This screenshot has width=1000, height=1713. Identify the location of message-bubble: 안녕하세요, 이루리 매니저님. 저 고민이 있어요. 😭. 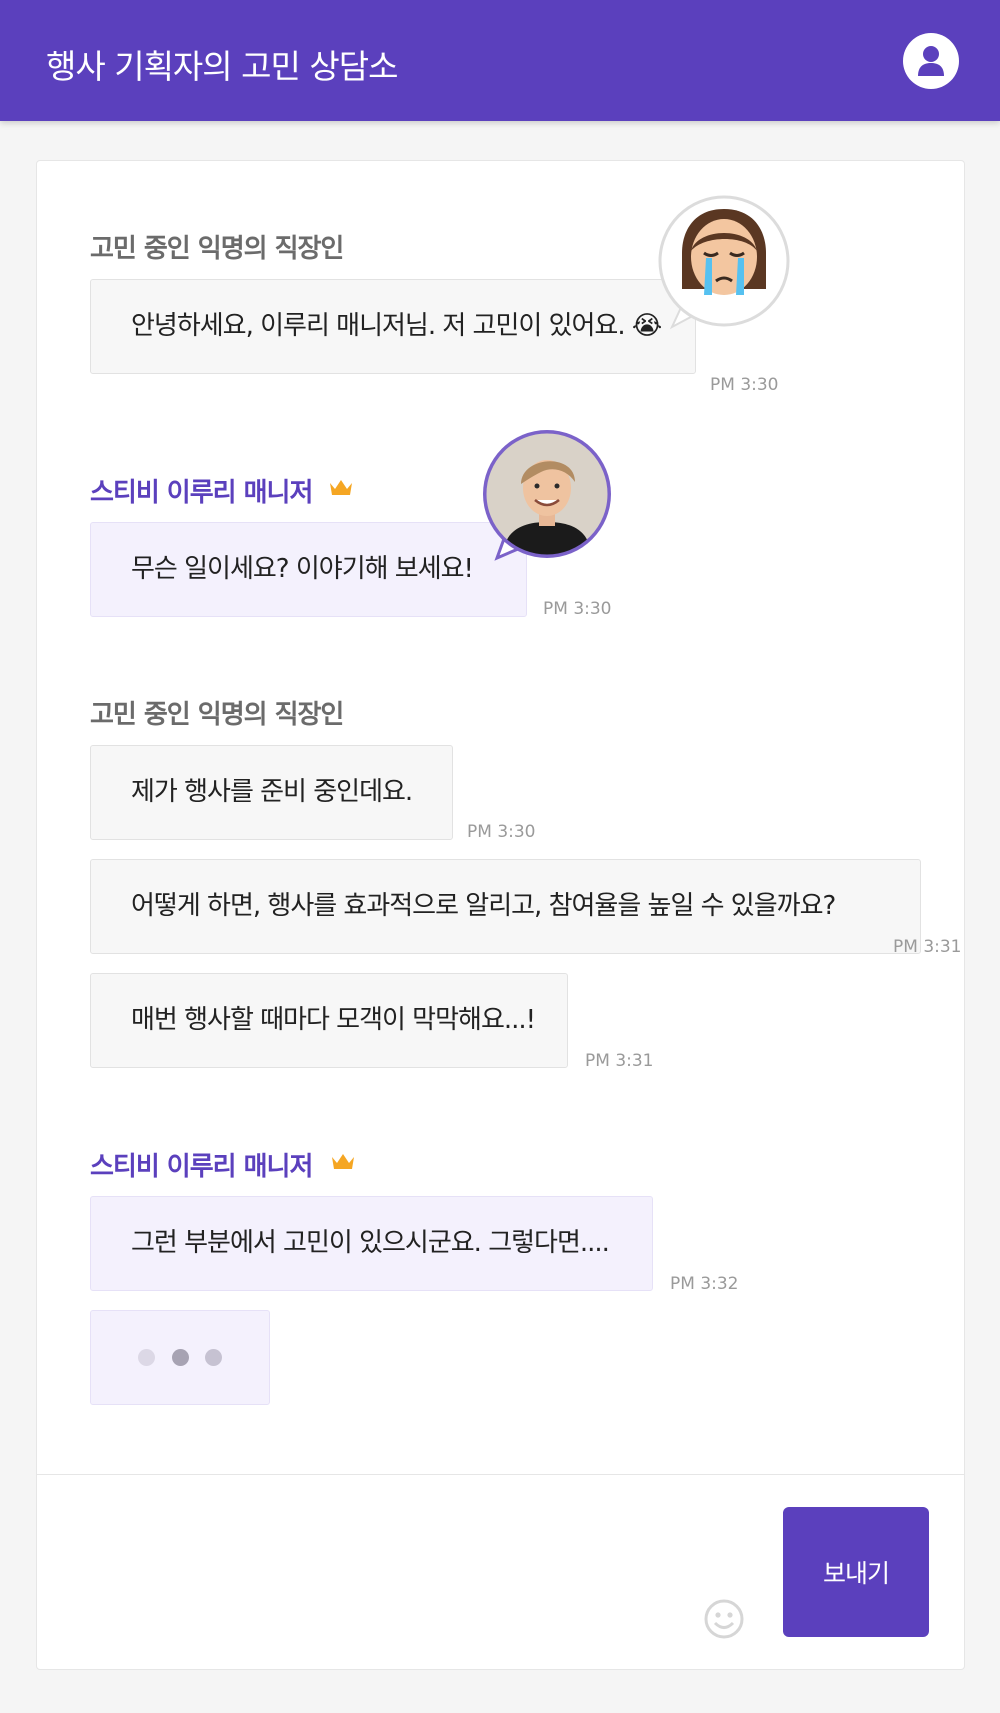
(393, 326).